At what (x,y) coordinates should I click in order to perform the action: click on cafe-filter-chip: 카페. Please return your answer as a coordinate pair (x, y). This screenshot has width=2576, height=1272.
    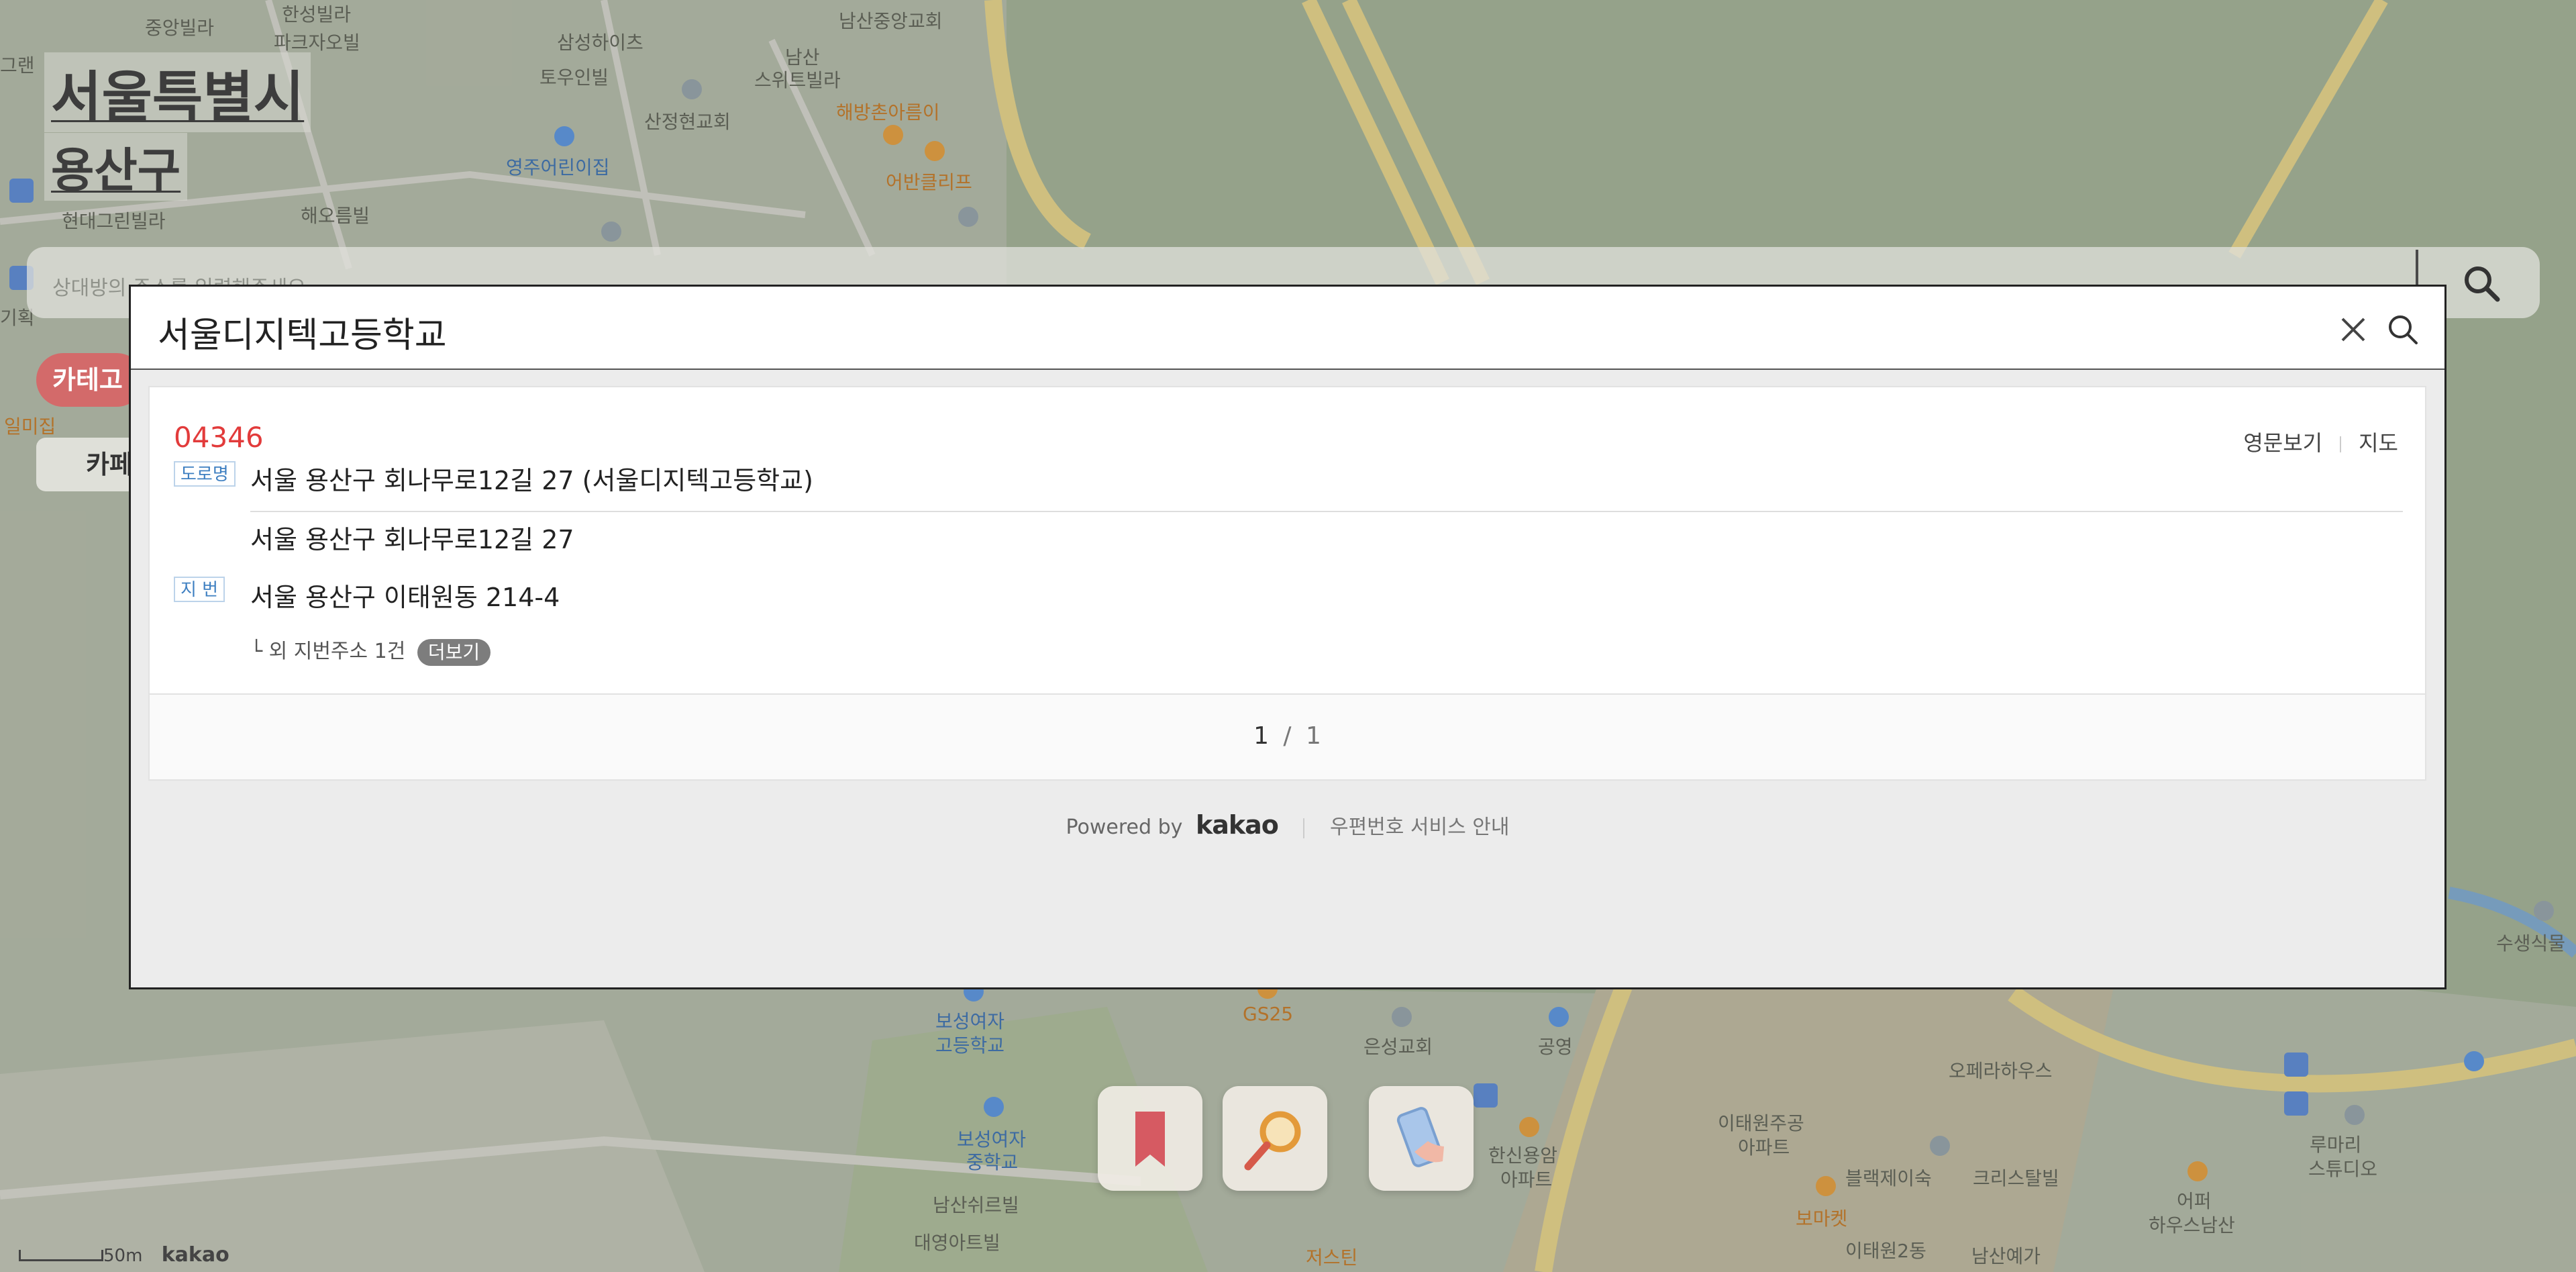
    Looking at the image, I should click on (90, 464).